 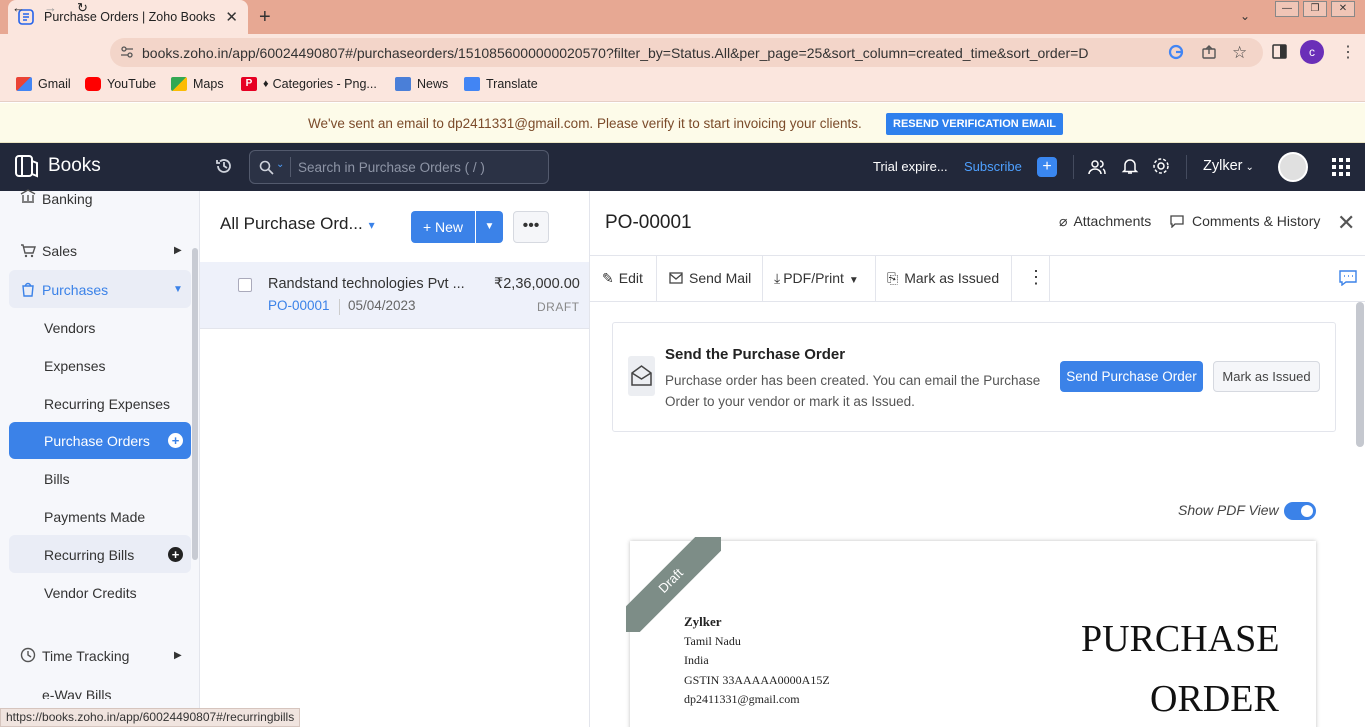 I want to click on new-dropdown-chevron-icon: ▼, so click(x=489, y=227).